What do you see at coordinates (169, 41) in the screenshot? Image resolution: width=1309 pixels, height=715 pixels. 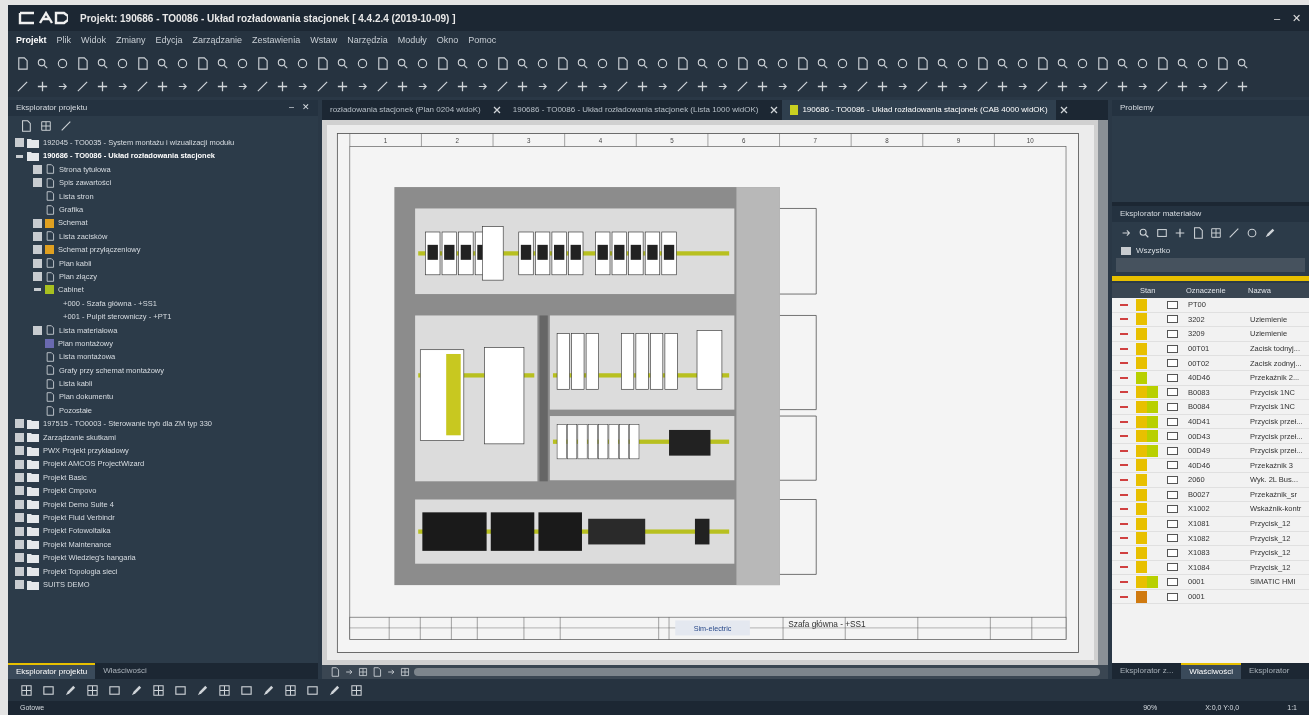 I see `menu-item: Edycja` at bounding box center [169, 41].